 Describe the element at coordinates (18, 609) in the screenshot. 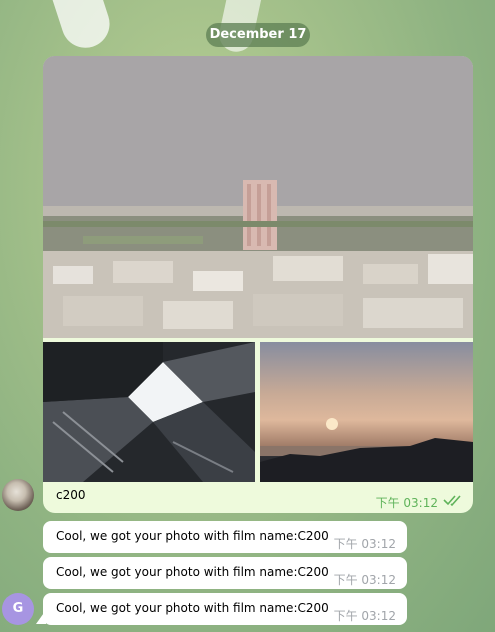

I see `avatar: G` at that location.